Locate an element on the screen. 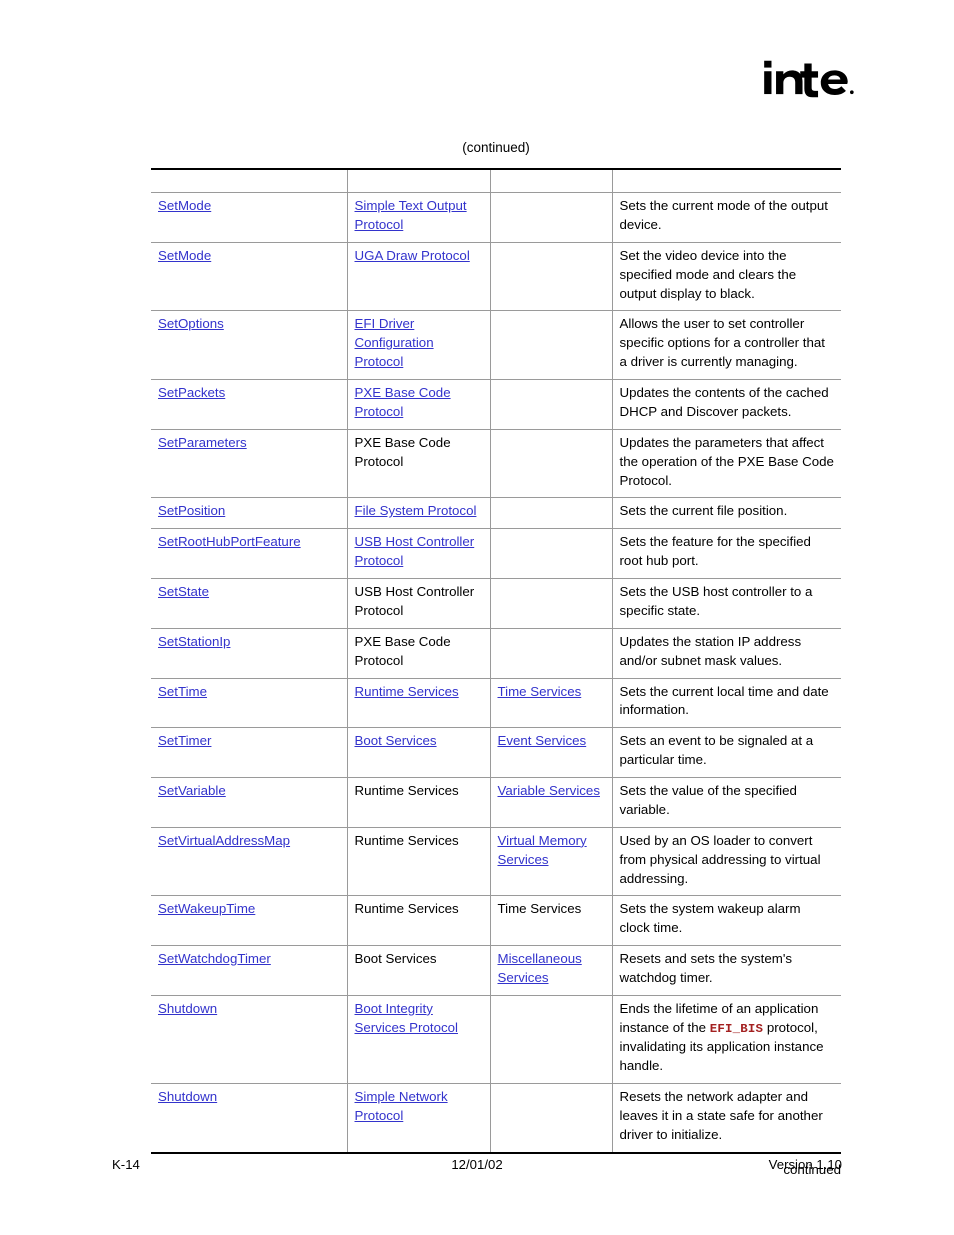 The width and height of the screenshot is (954, 1235). cell-api-name: Shutdown is located at coordinates (249, 1118).